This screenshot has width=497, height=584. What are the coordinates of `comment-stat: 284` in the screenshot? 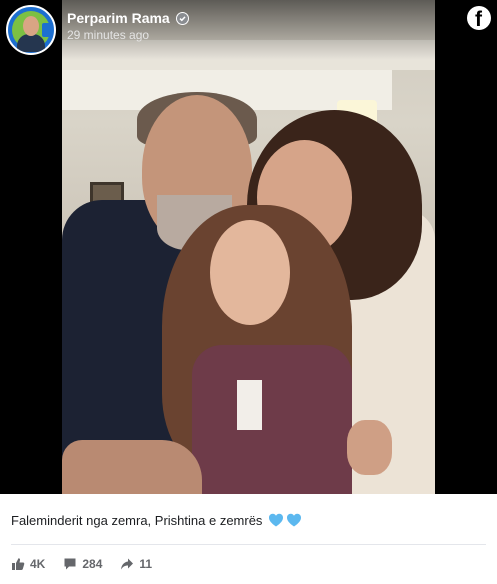 It's located at (82, 564).